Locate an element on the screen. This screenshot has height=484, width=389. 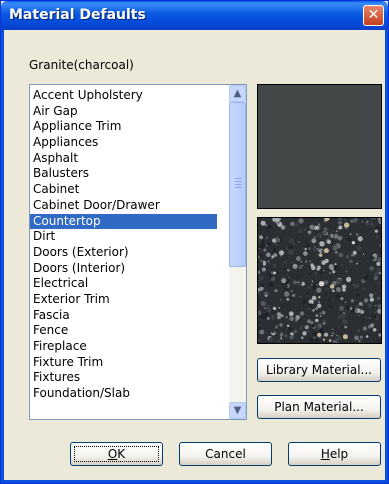
list-item: Balusters is located at coordinates (123, 174).